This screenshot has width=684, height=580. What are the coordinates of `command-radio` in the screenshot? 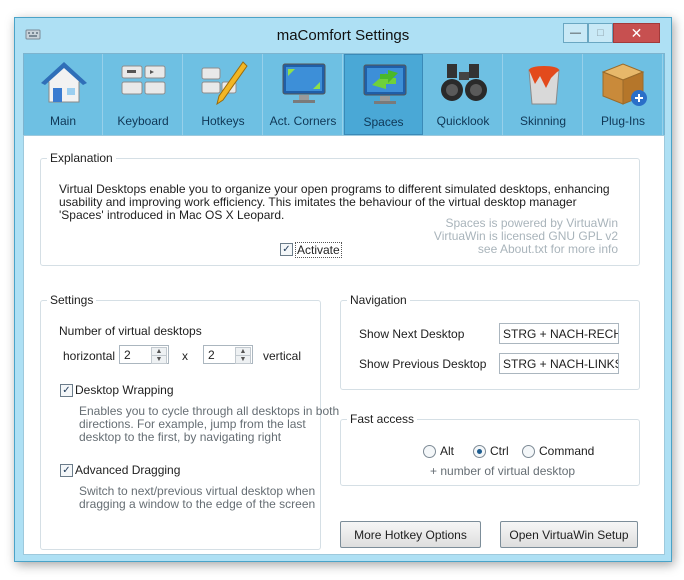 It's located at (528, 451).